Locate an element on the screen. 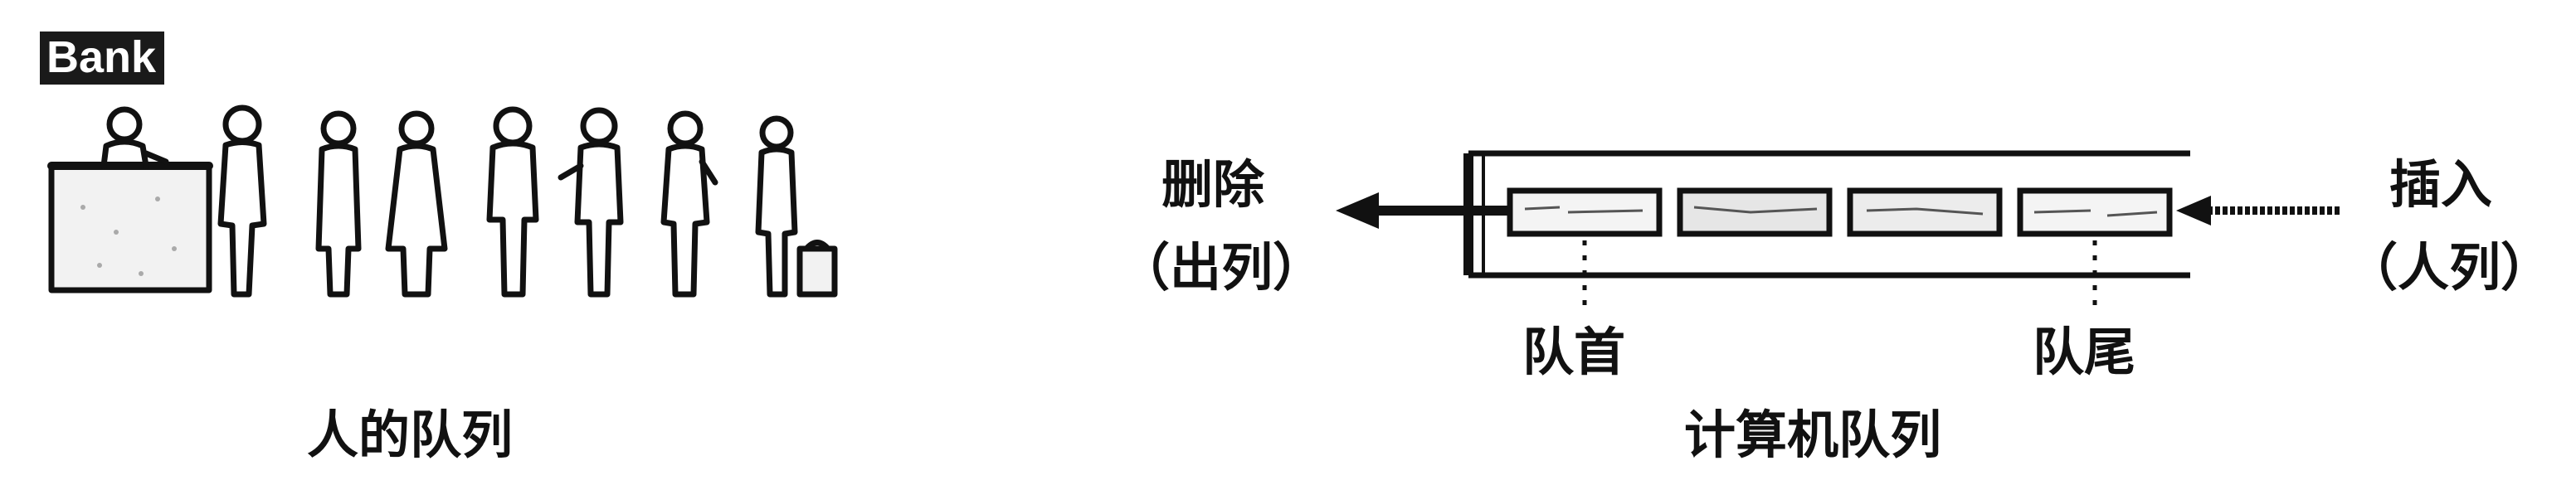 Image resolution: width=2576 pixels, height=485 pixels. insert-label: 插入 is located at coordinates (2441, 184).